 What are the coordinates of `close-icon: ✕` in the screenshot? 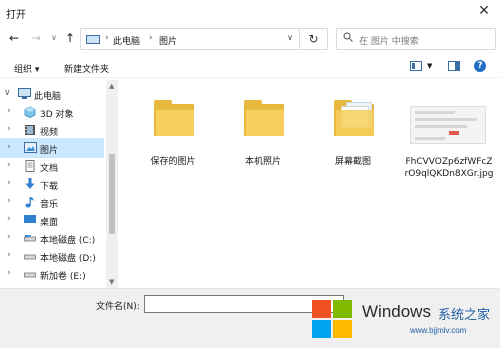 It's located at (484, 11).